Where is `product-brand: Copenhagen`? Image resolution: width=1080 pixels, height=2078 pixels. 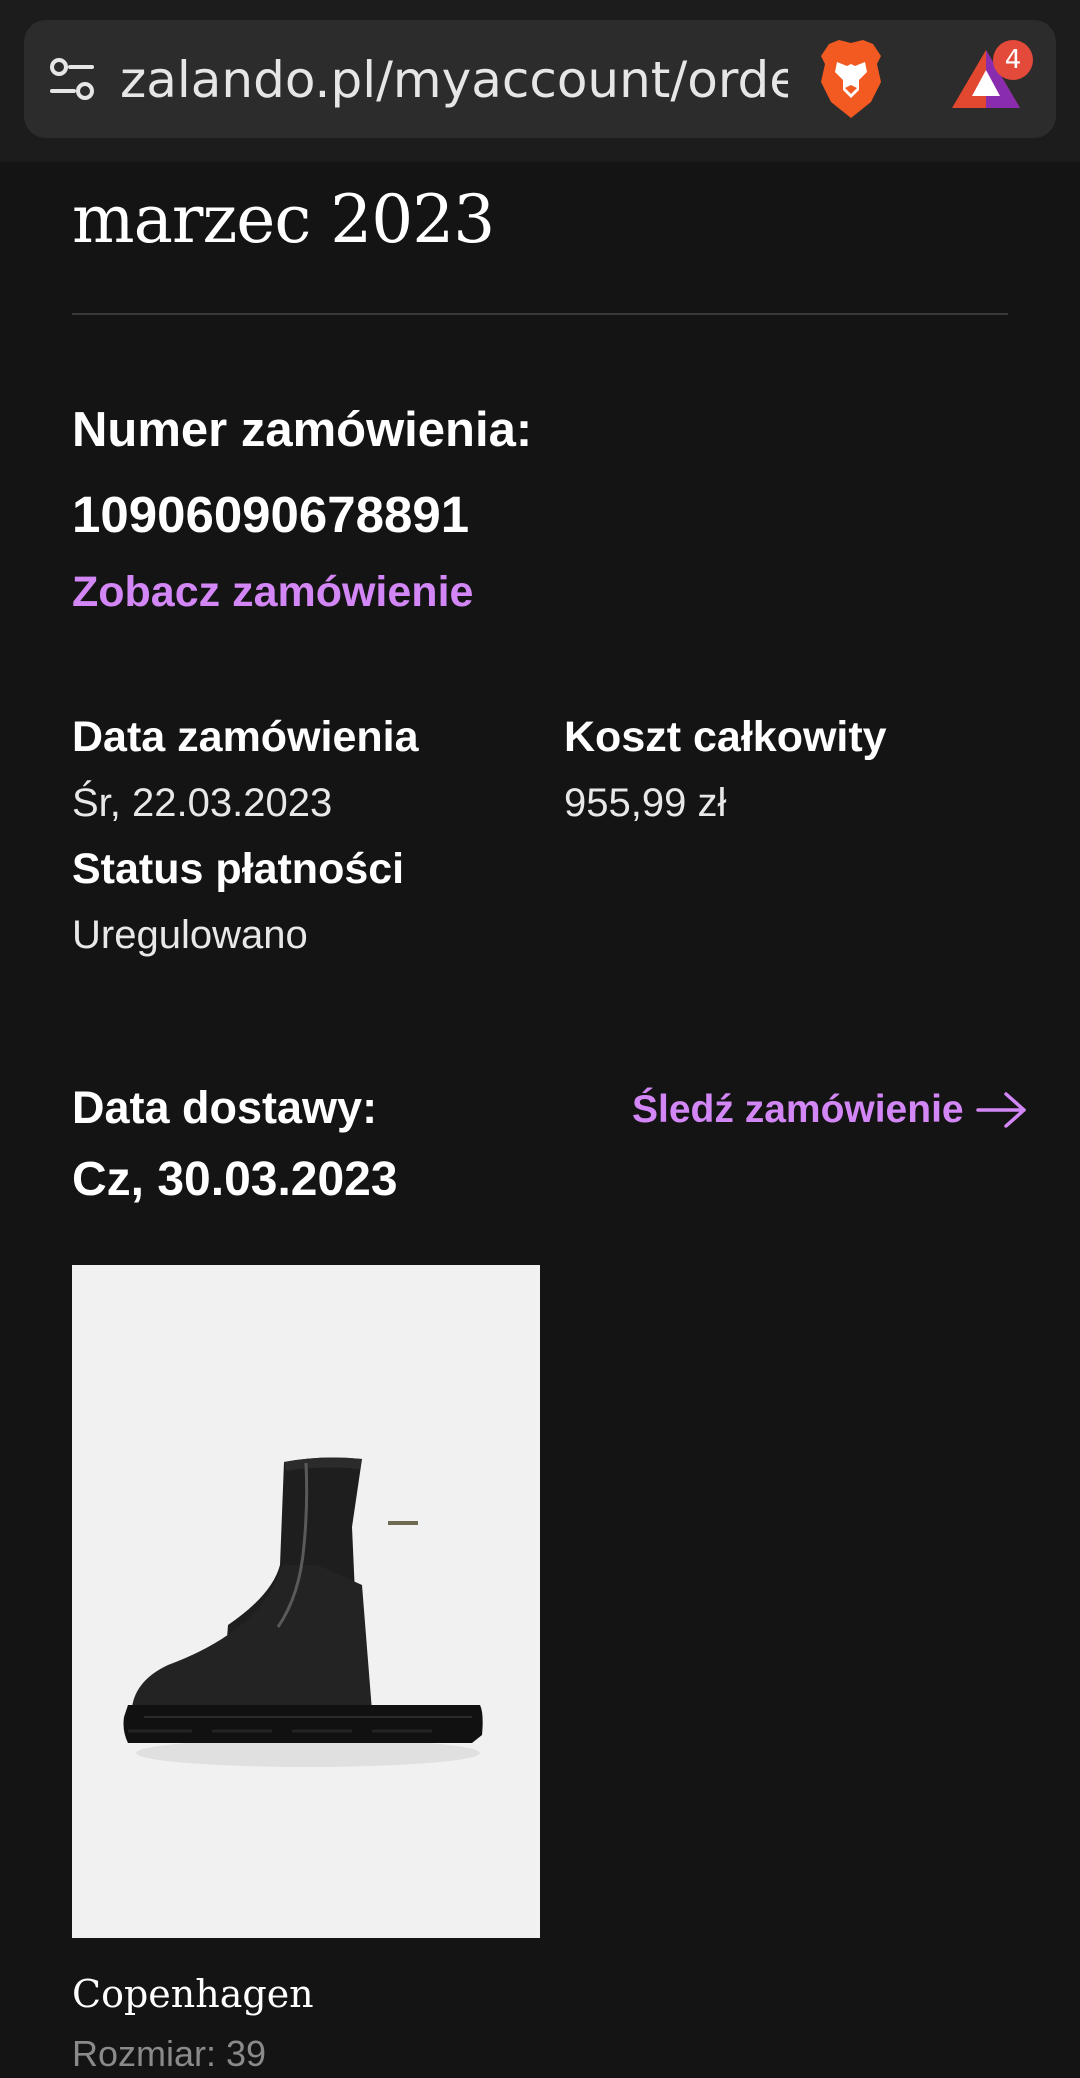
product-brand: Copenhagen is located at coordinates (193, 1994).